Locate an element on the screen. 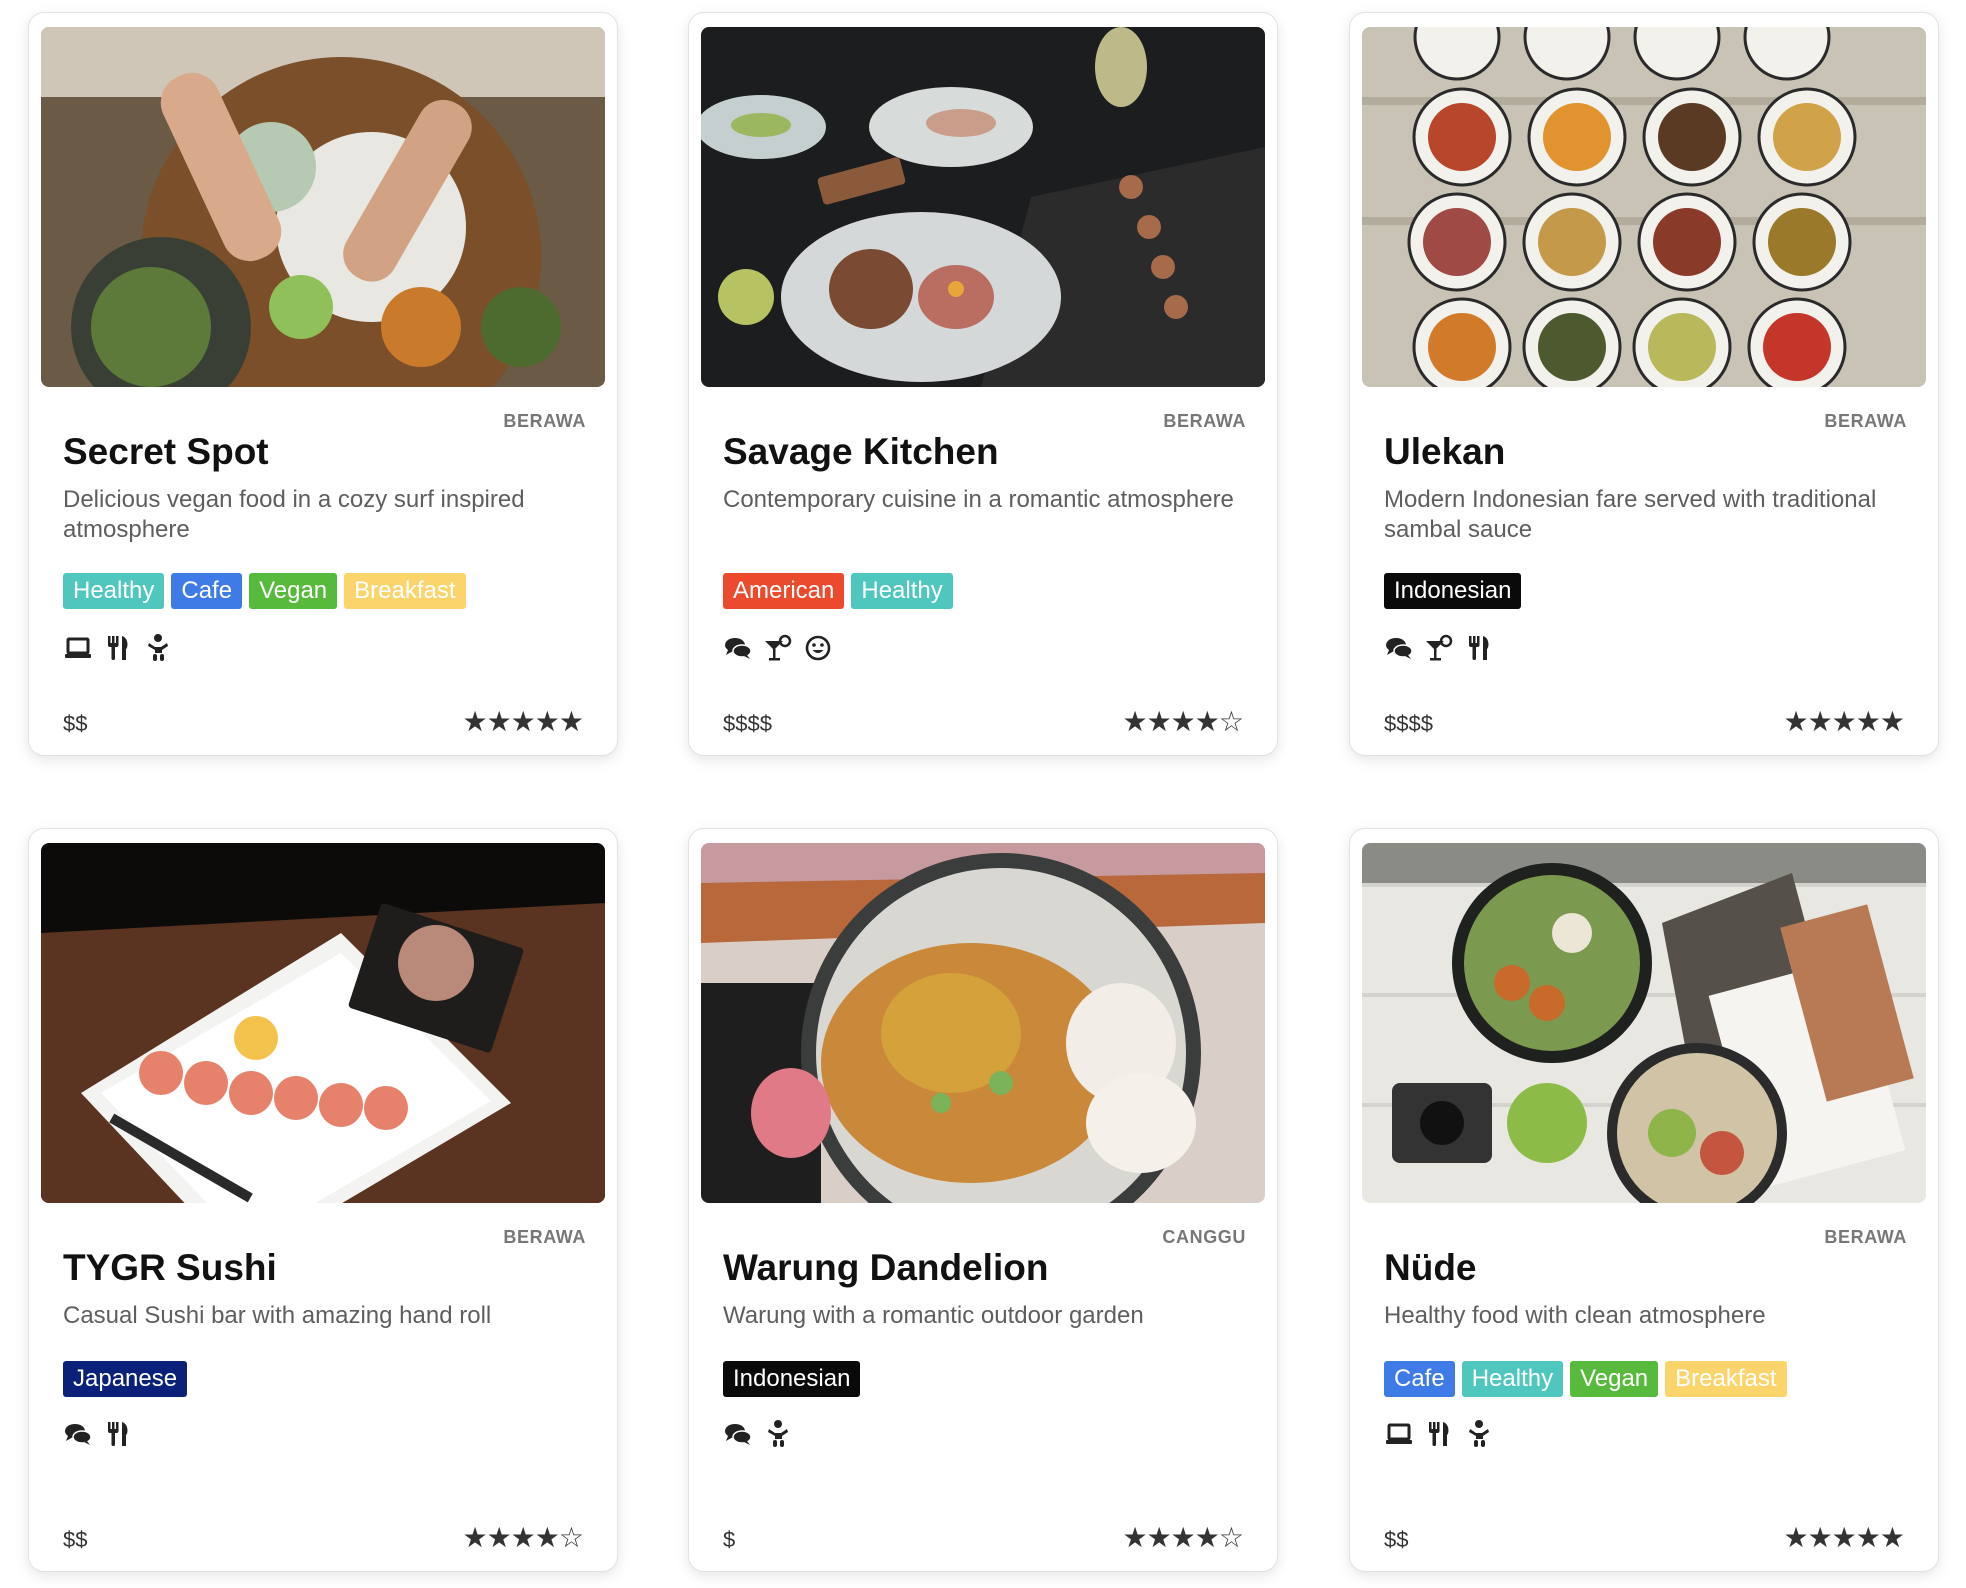  child-icon is located at coordinates (1479, 1434).